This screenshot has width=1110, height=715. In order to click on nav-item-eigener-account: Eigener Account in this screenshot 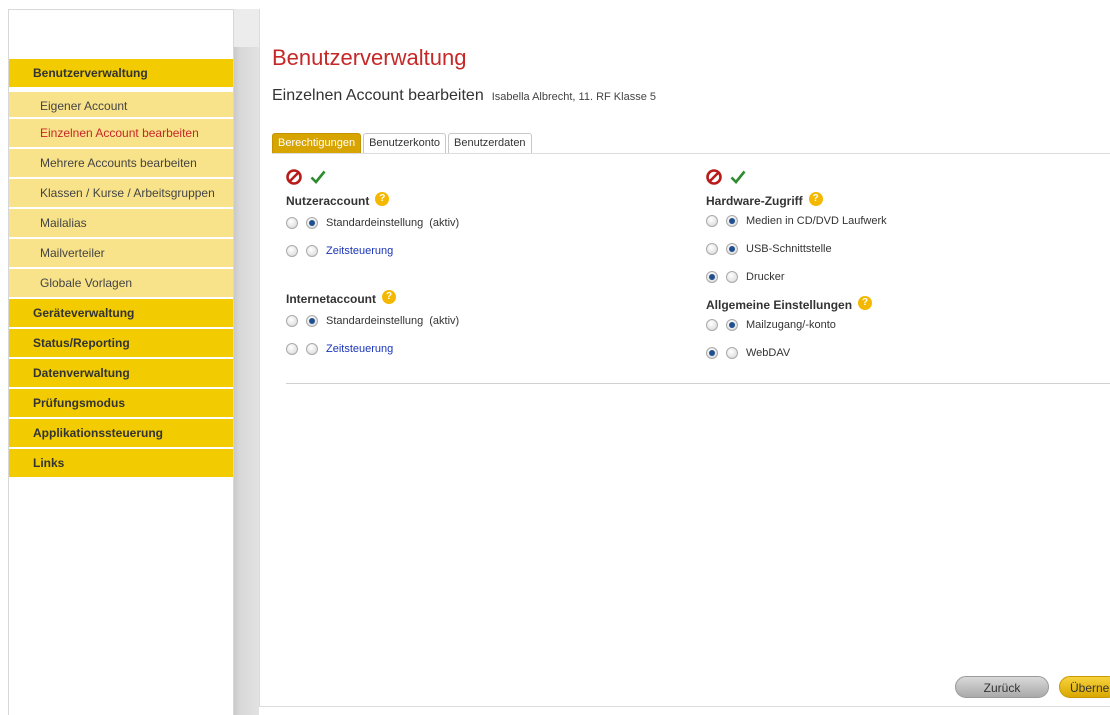, I will do `click(121, 104)`.